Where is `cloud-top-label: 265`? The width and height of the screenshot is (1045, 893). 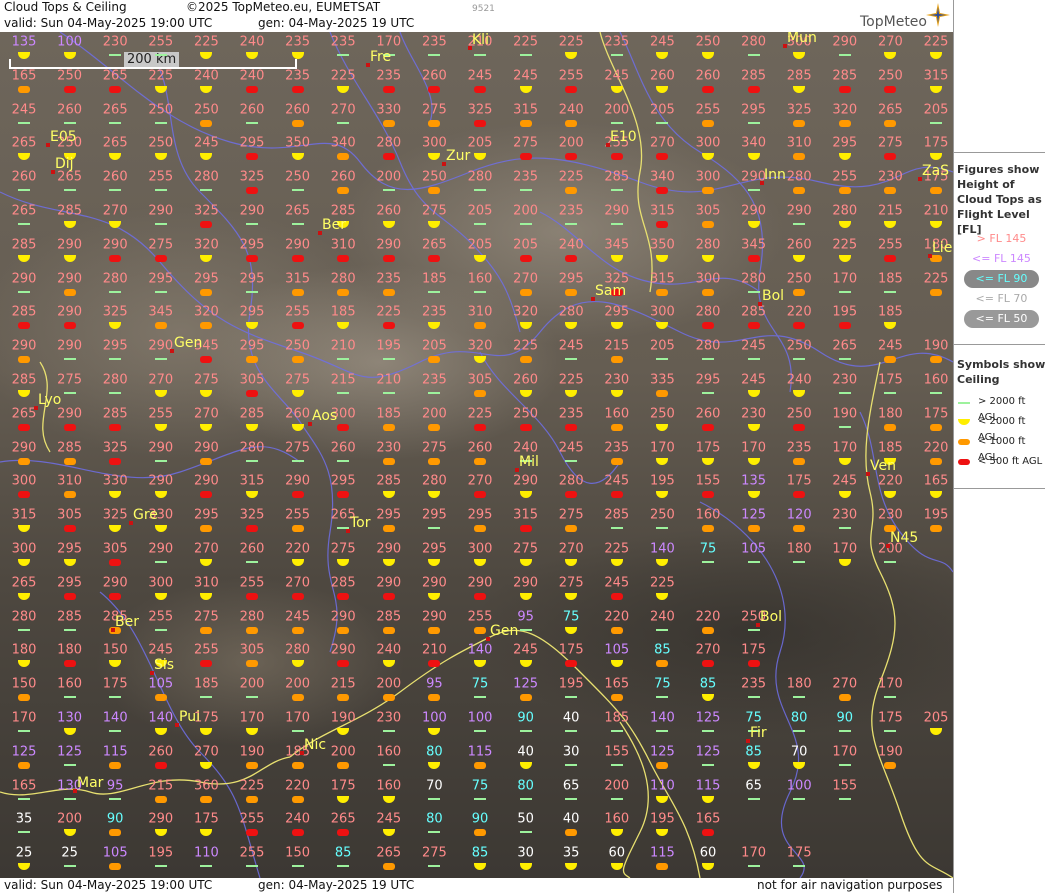
cloud-top-label: 265 is located at coordinates (298, 211).